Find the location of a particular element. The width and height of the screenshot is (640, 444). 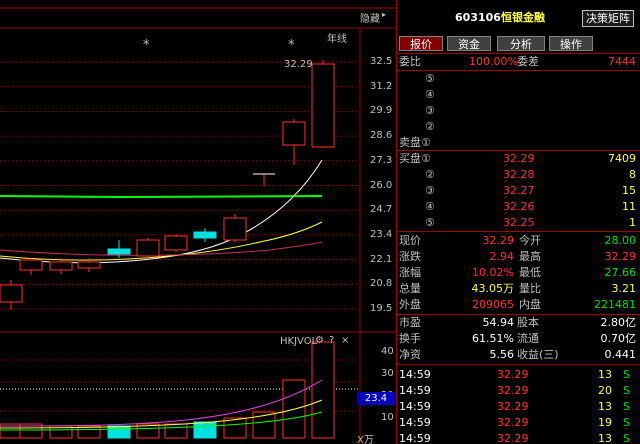

ma-line-green is located at coordinates (161, 197).